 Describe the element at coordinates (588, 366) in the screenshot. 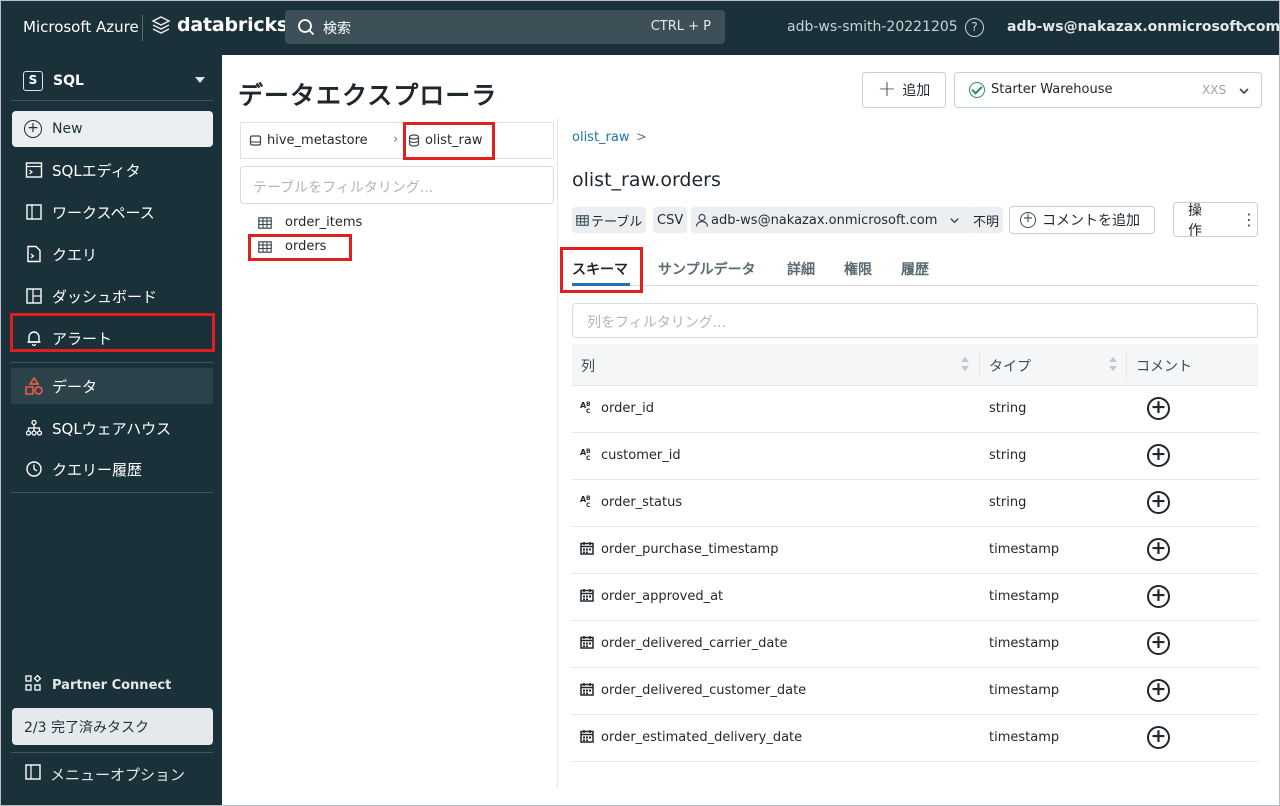

I see `column-header-name: 列` at that location.